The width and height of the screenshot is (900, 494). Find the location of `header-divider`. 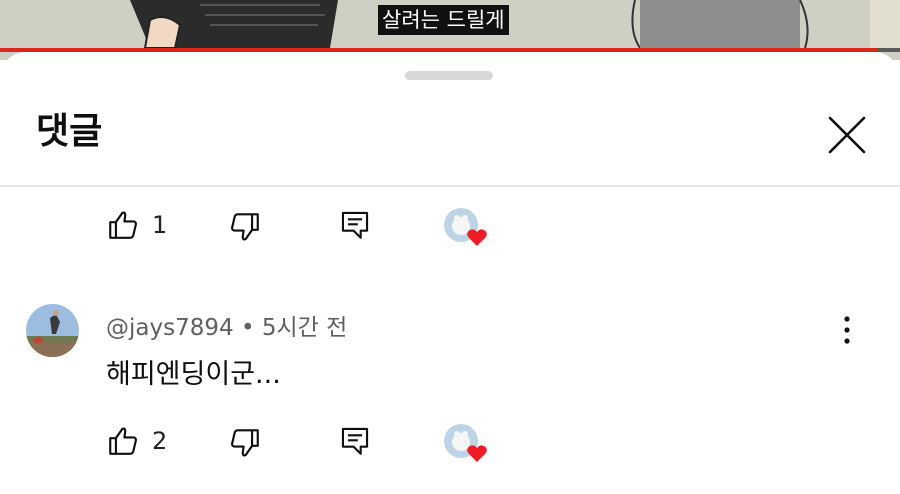

header-divider is located at coordinates (450, 186).